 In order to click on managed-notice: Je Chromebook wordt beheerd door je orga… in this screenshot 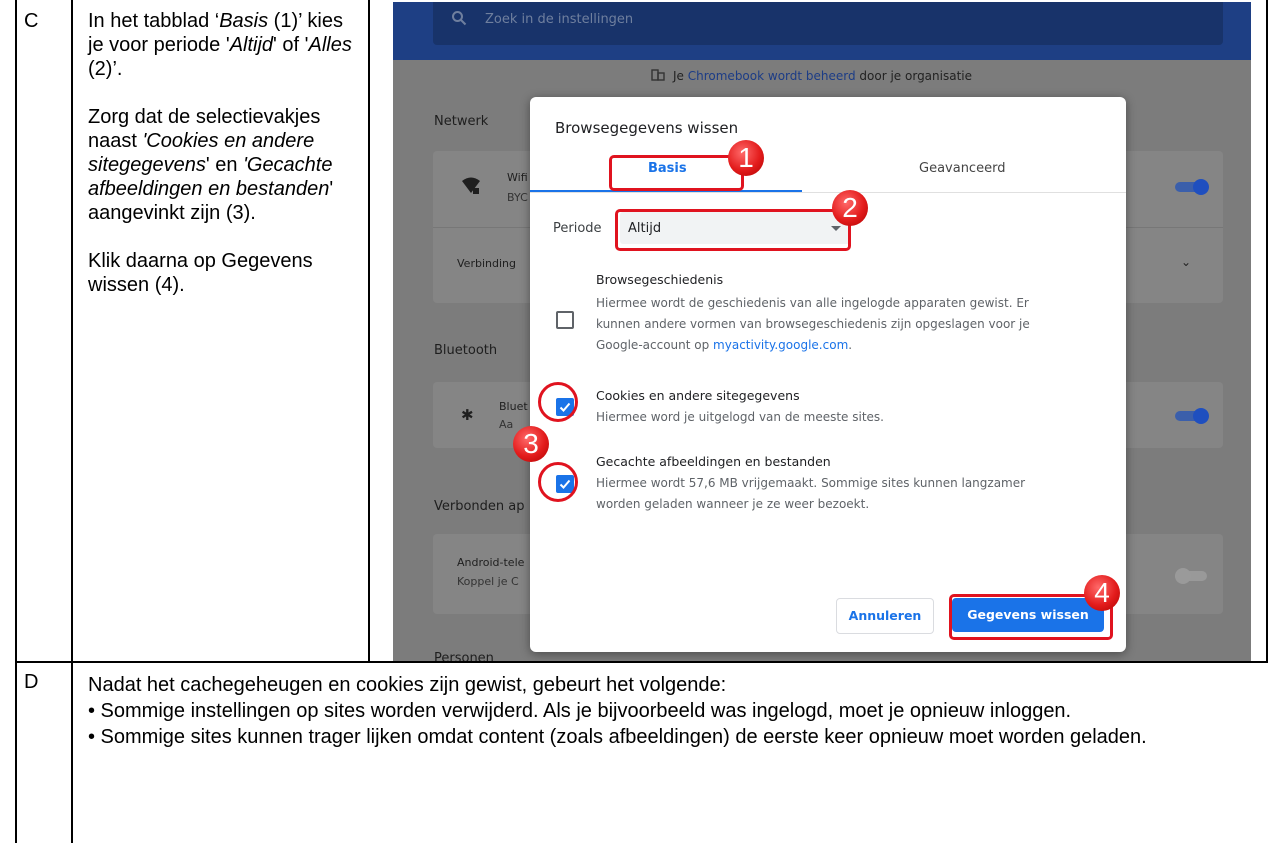, I will do `click(811, 76)`.